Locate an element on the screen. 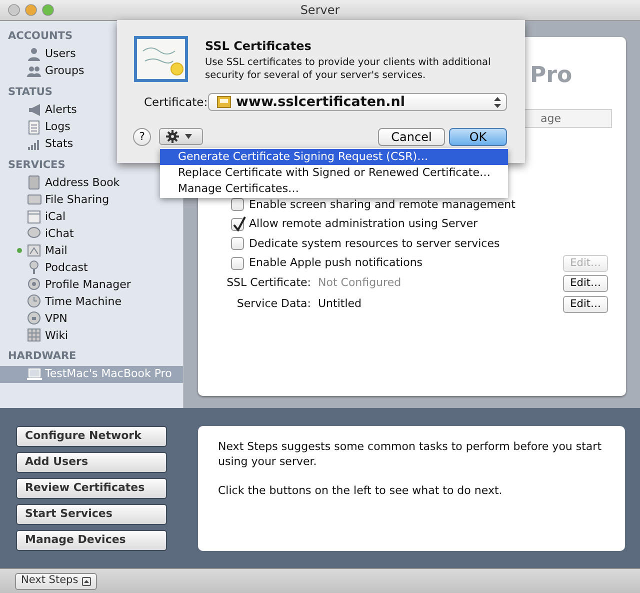 The height and width of the screenshot is (593, 640). sidebar-item: VPN is located at coordinates (91, 319).